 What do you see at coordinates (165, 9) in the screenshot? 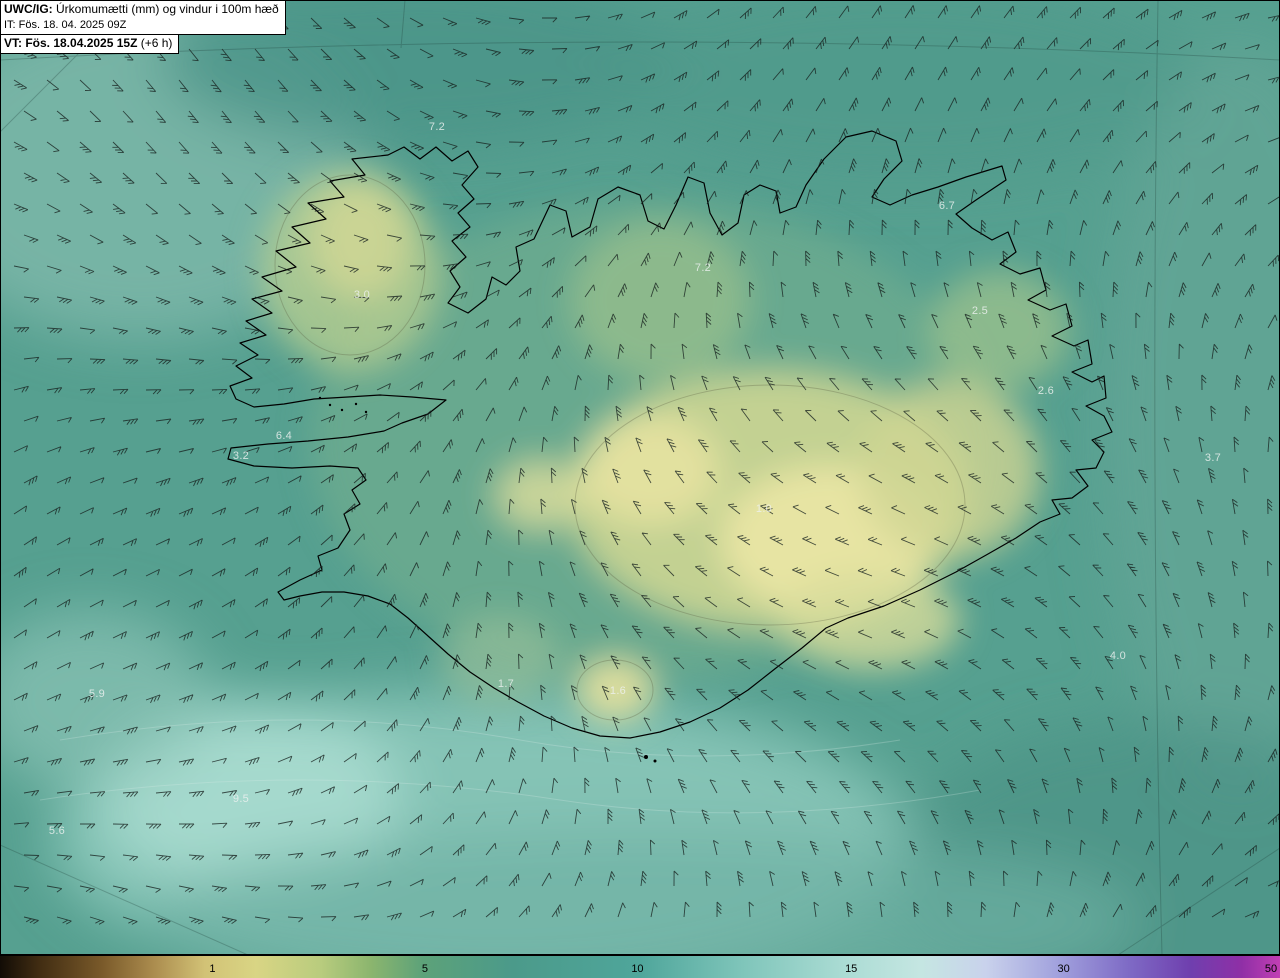
I see `map-title: Úrkomumætti (mm) og vindur i 100m hæð` at bounding box center [165, 9].